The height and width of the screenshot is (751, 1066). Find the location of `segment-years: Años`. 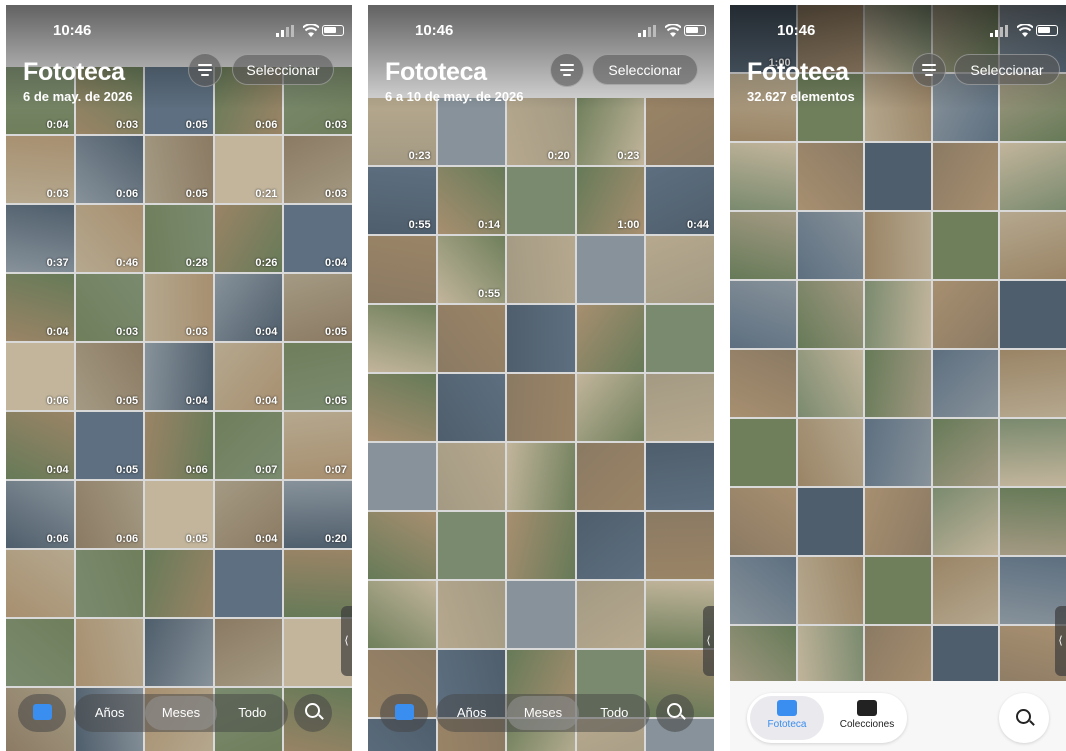

segment-years: Años is located at coordinates (109, 713).